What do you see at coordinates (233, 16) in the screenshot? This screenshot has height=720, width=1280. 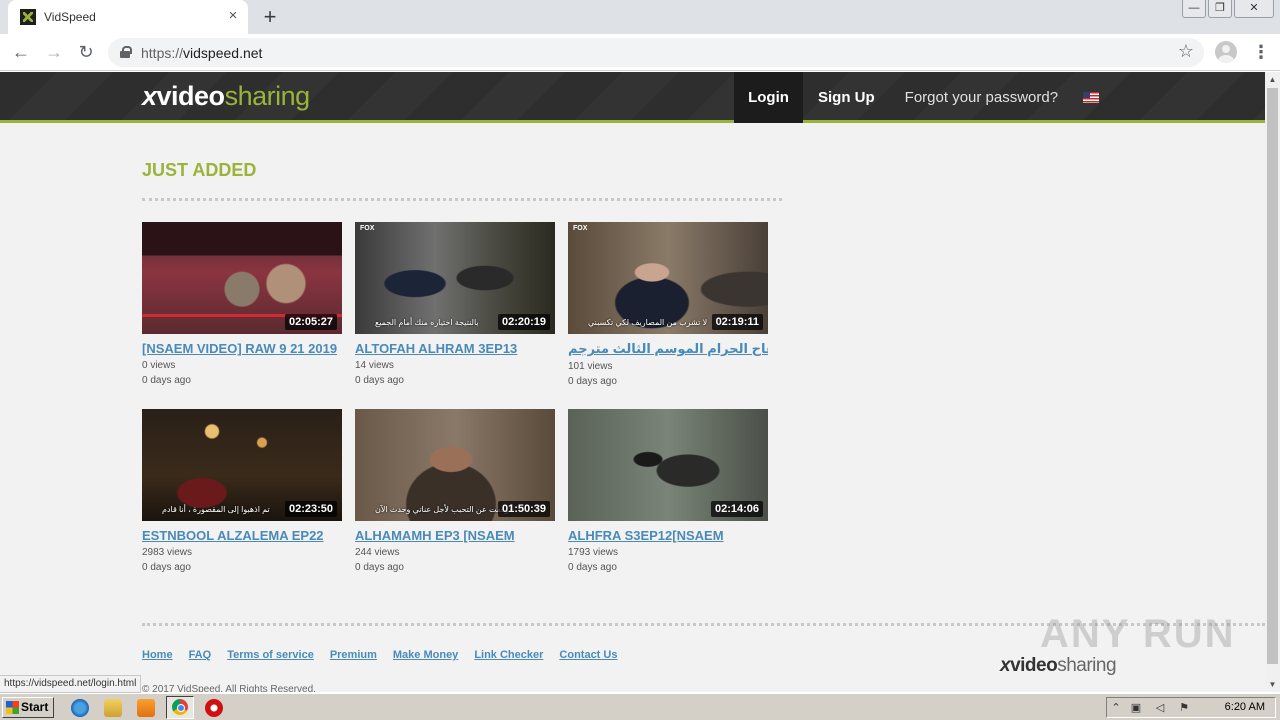 I see `tab-close-icon: ×` at bounding box center [233, 16].